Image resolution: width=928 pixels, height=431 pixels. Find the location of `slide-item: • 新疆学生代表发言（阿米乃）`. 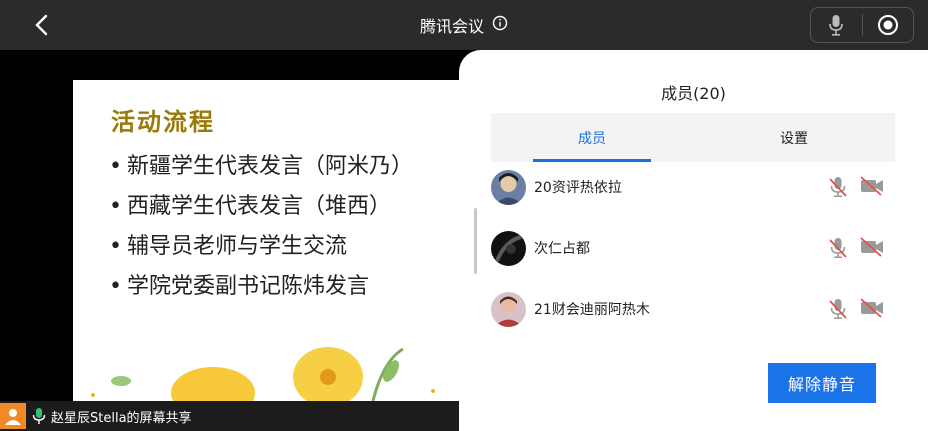

slide-item: • 新疆学生代表发言（阿米乃） is located at coordinates (261, 166).